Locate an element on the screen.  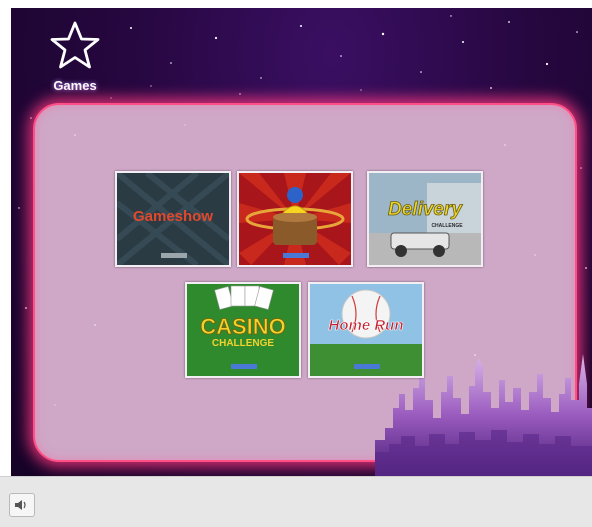
game-tile-homerun: Home Run is located at coordinates (366, 330).